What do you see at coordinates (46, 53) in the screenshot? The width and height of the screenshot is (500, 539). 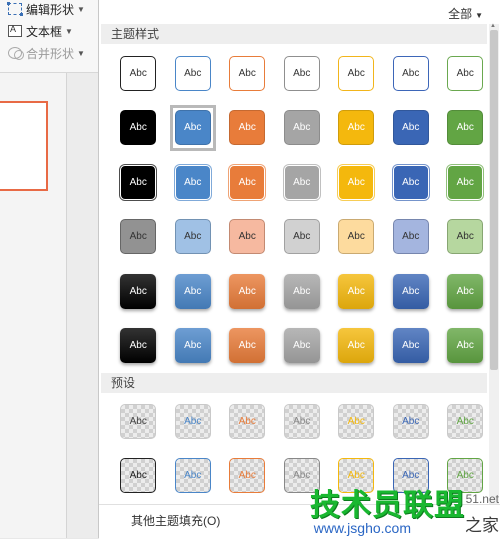 I see `merge-shapes-button: 合并形状 ▼` at bounding box center [46, 53].